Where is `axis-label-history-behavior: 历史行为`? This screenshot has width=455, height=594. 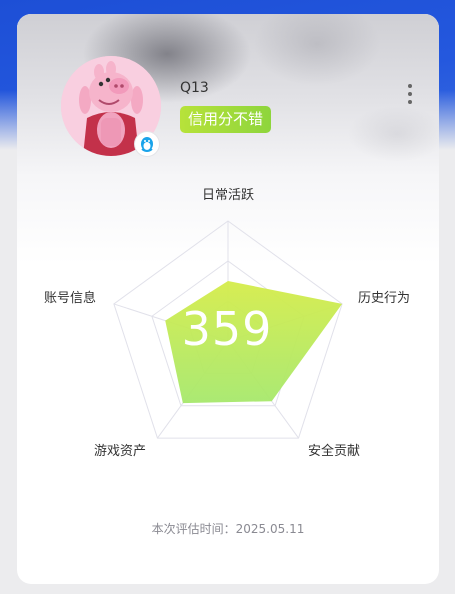
axis-label-history-behavior: 历史行为 is located at coordinates (384, 298).